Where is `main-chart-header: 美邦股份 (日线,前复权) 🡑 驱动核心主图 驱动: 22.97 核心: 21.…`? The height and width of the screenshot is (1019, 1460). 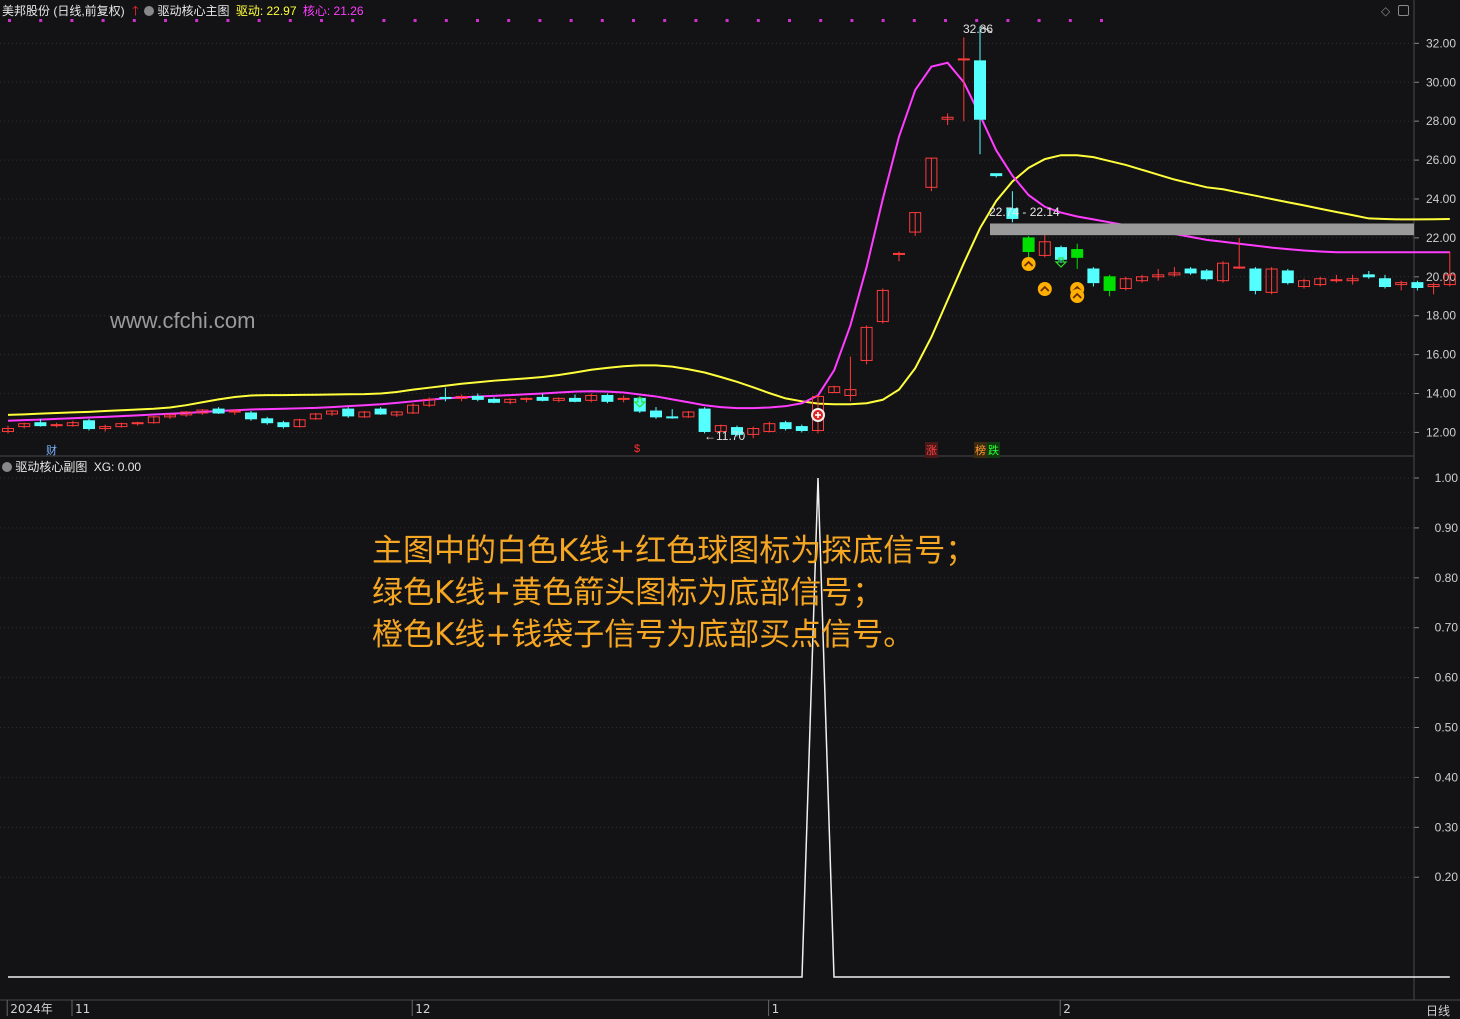
main-chart-header: 美邦股份 (日线,前复权) 🡑 驱动核心主图 驱动: 22.97 核心: 21.… is located at coordinates (183, 13).